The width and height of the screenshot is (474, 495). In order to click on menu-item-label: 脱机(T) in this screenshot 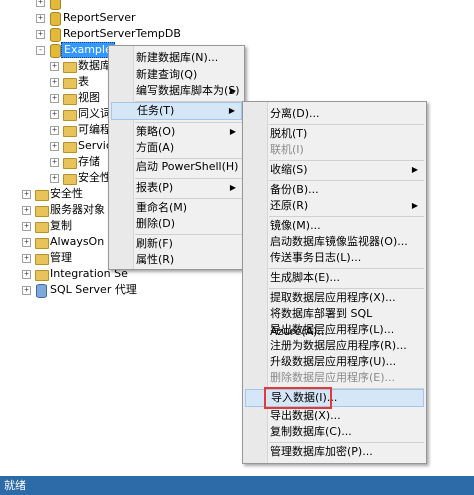, I will do `click(289, 133)`.